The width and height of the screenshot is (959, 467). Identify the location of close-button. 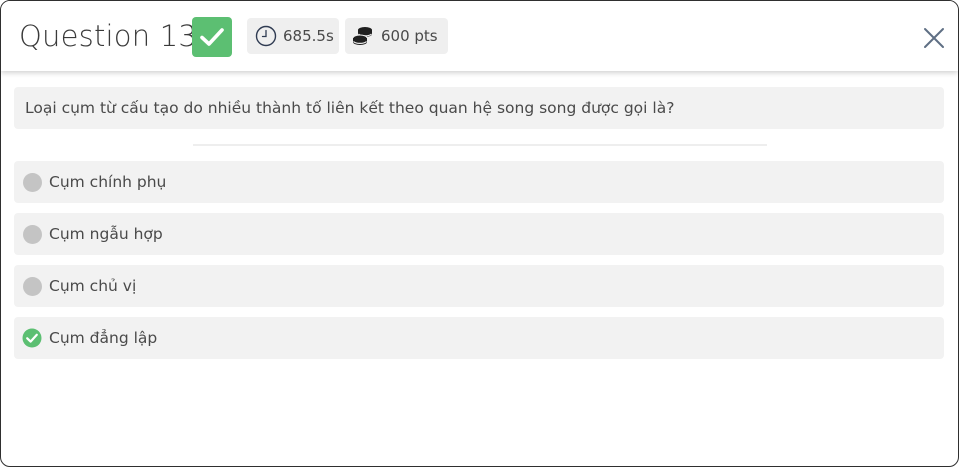
(934, 38).